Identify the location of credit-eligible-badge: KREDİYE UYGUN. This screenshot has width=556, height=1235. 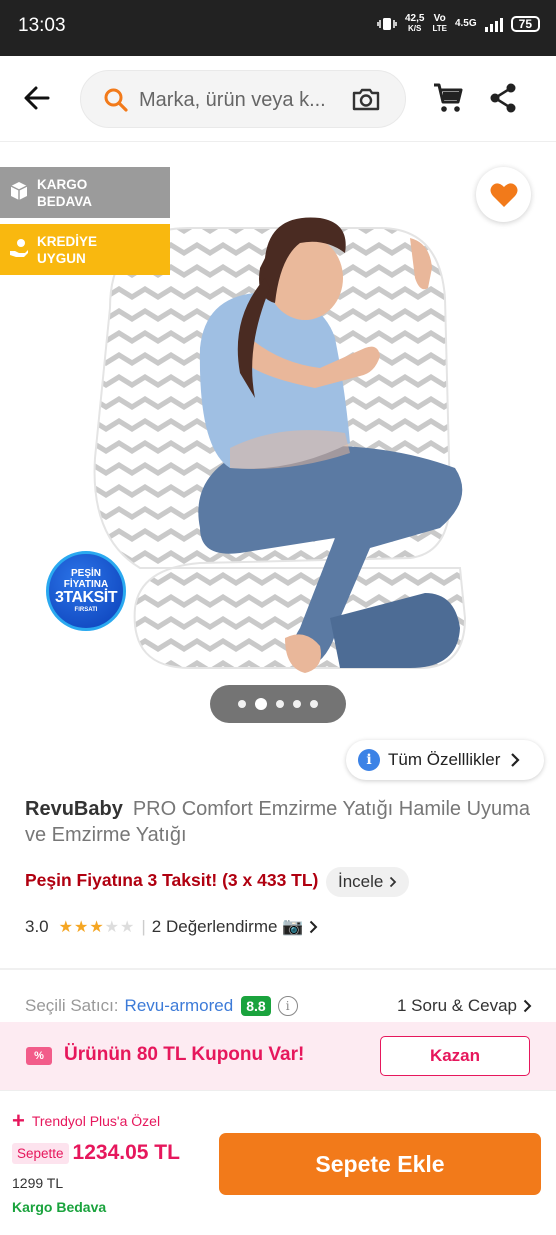
(85, 249).